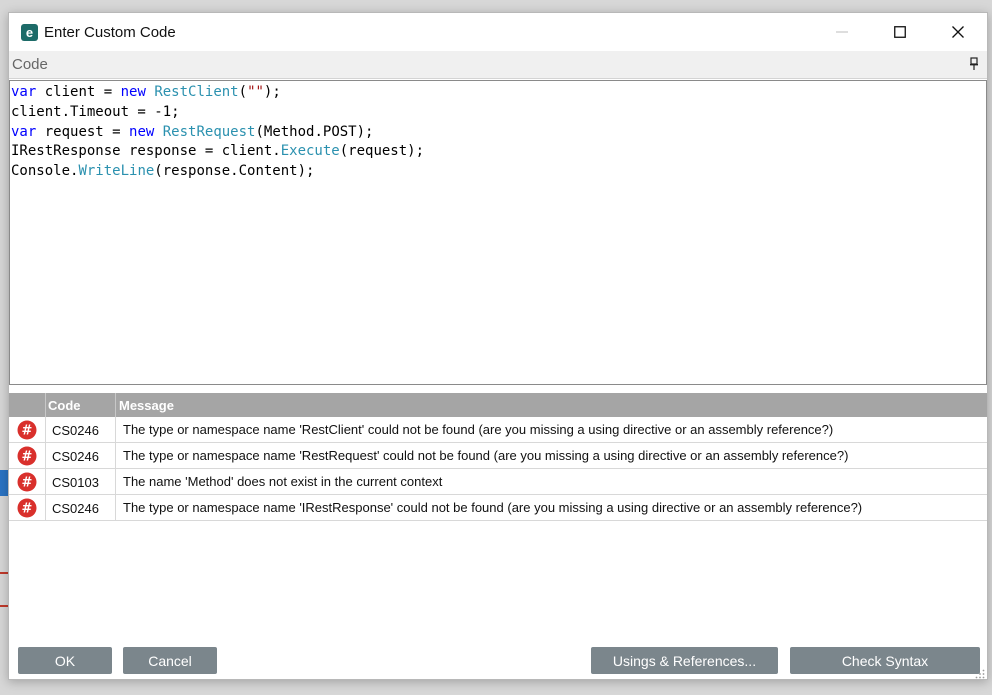 The width and height of the screenshot is (992, 695). Describe the element at coordinates (974, 64) in the screenshot. I see `pin-icon` at that location.